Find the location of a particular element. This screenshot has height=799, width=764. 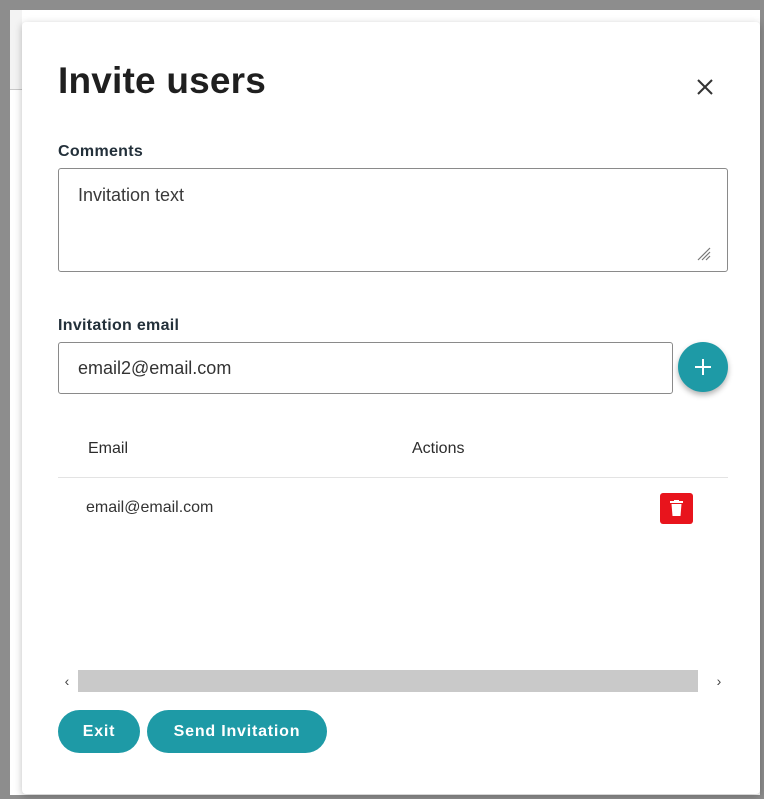

close-button is located at coordinates (705, 87).